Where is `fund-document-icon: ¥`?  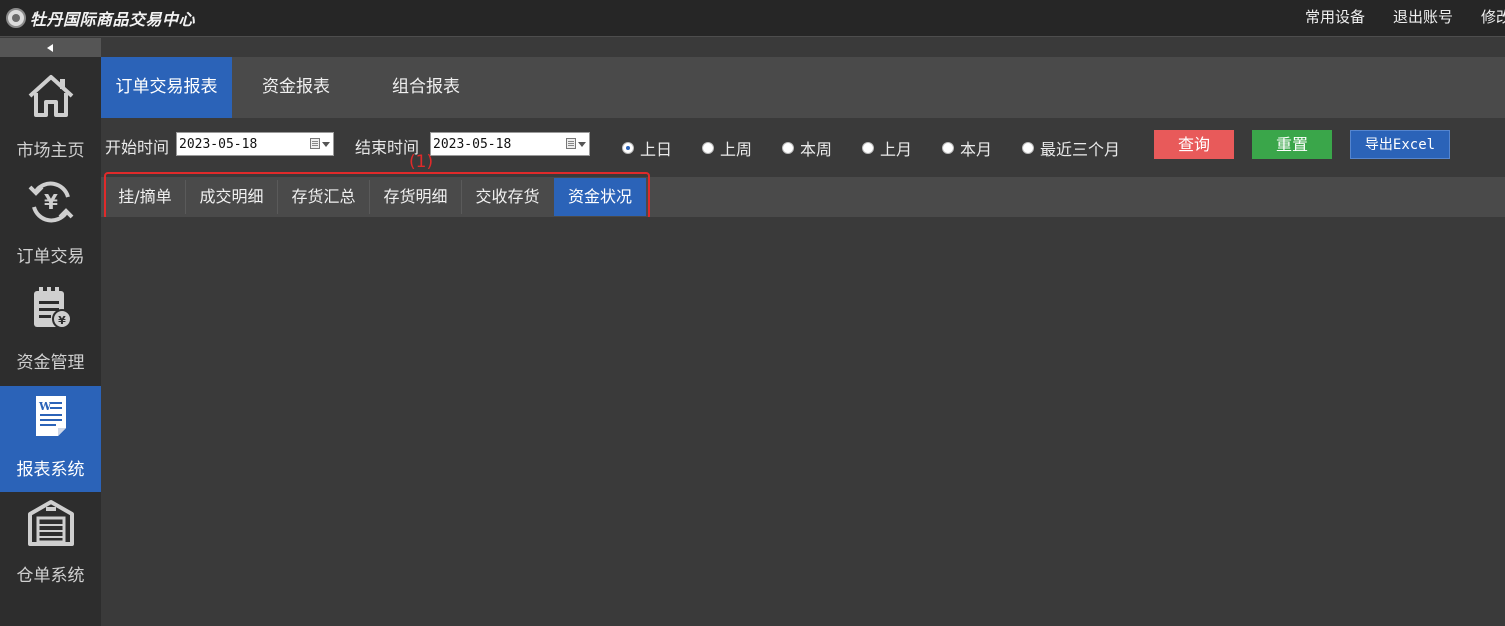 fund-document-icon: ¥ is located at coordinates (53, 308).